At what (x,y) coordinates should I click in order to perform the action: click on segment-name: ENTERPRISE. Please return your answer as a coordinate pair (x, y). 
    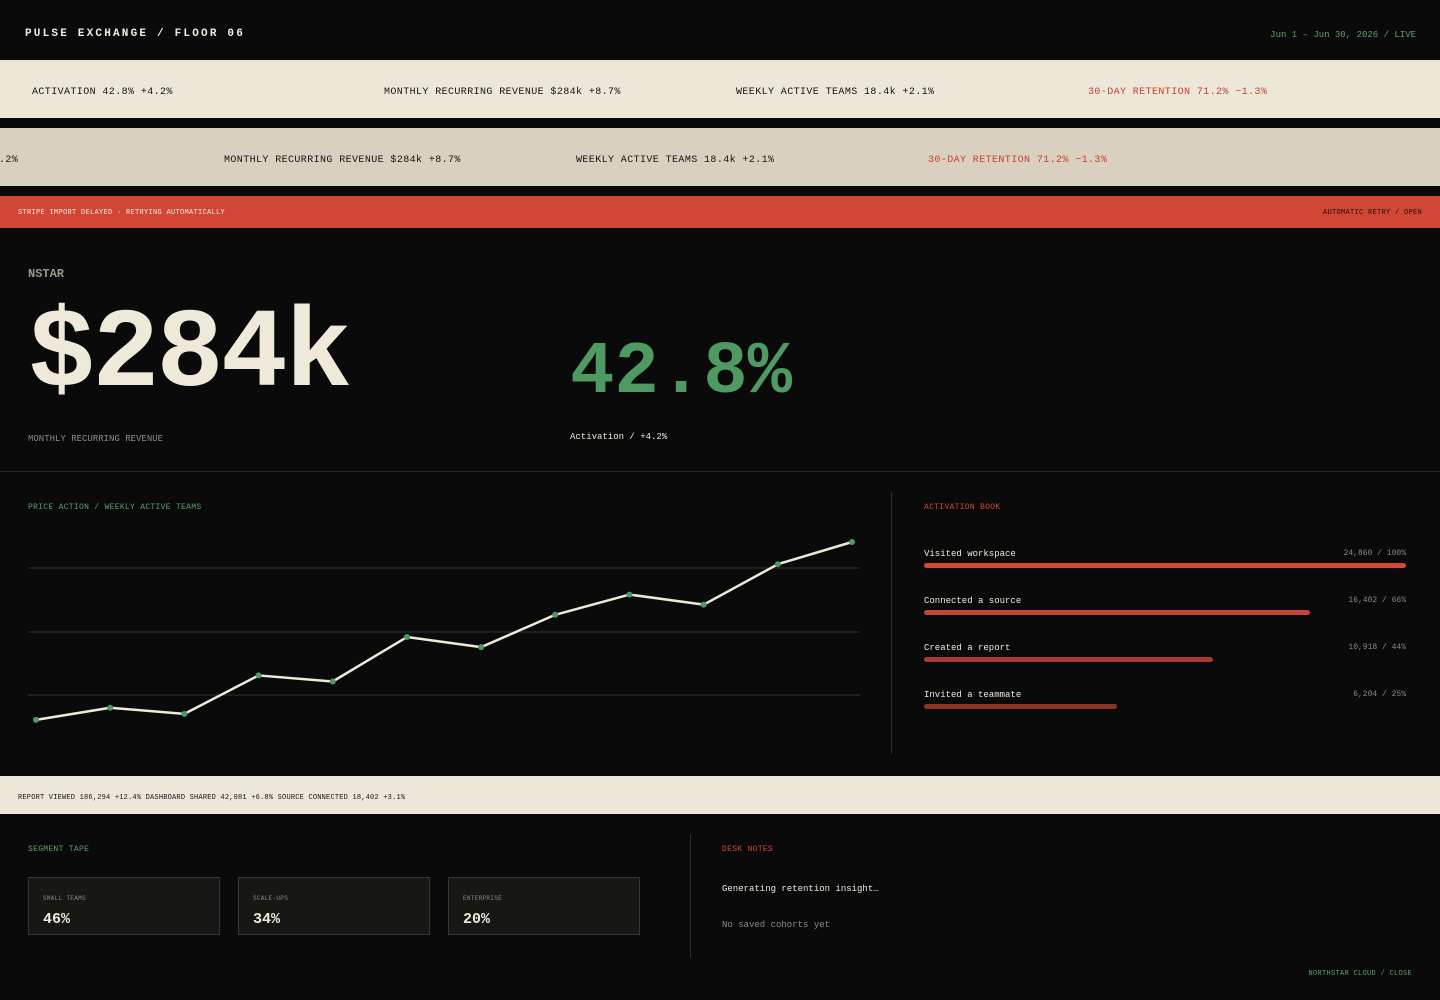
    Looking at the image, I should click on (483, 898).